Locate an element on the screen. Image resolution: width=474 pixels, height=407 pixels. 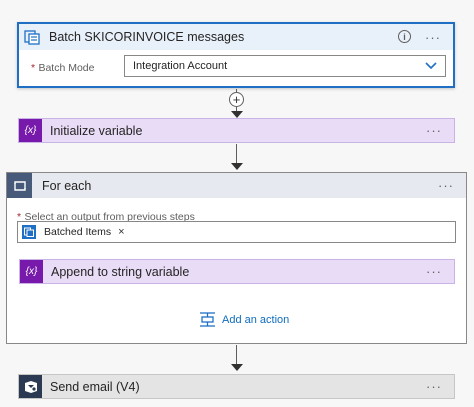
send-email-more-button: ··· is located at coordinates (434, 386).